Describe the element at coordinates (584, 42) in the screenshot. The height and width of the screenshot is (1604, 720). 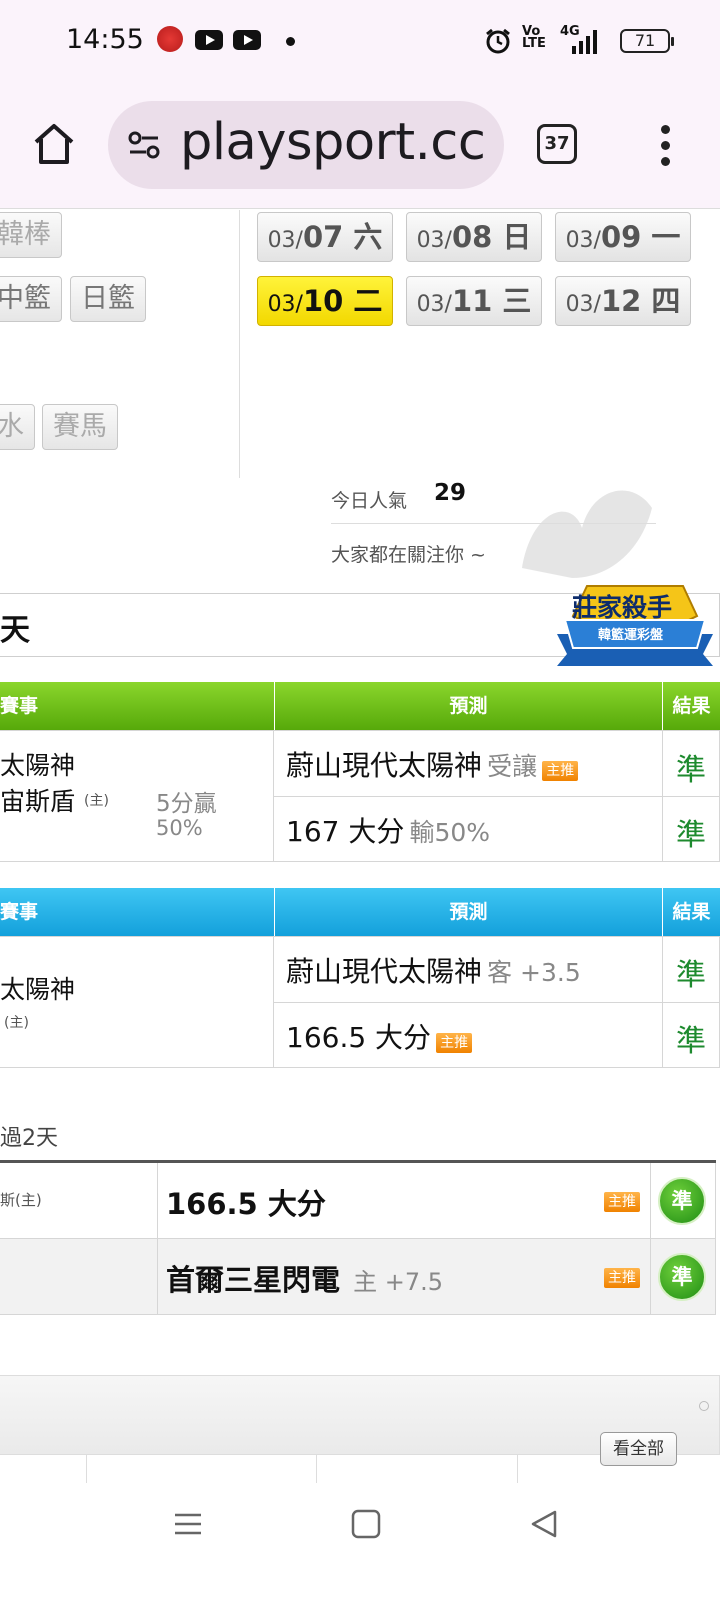
I see `signal-icon` at that location.